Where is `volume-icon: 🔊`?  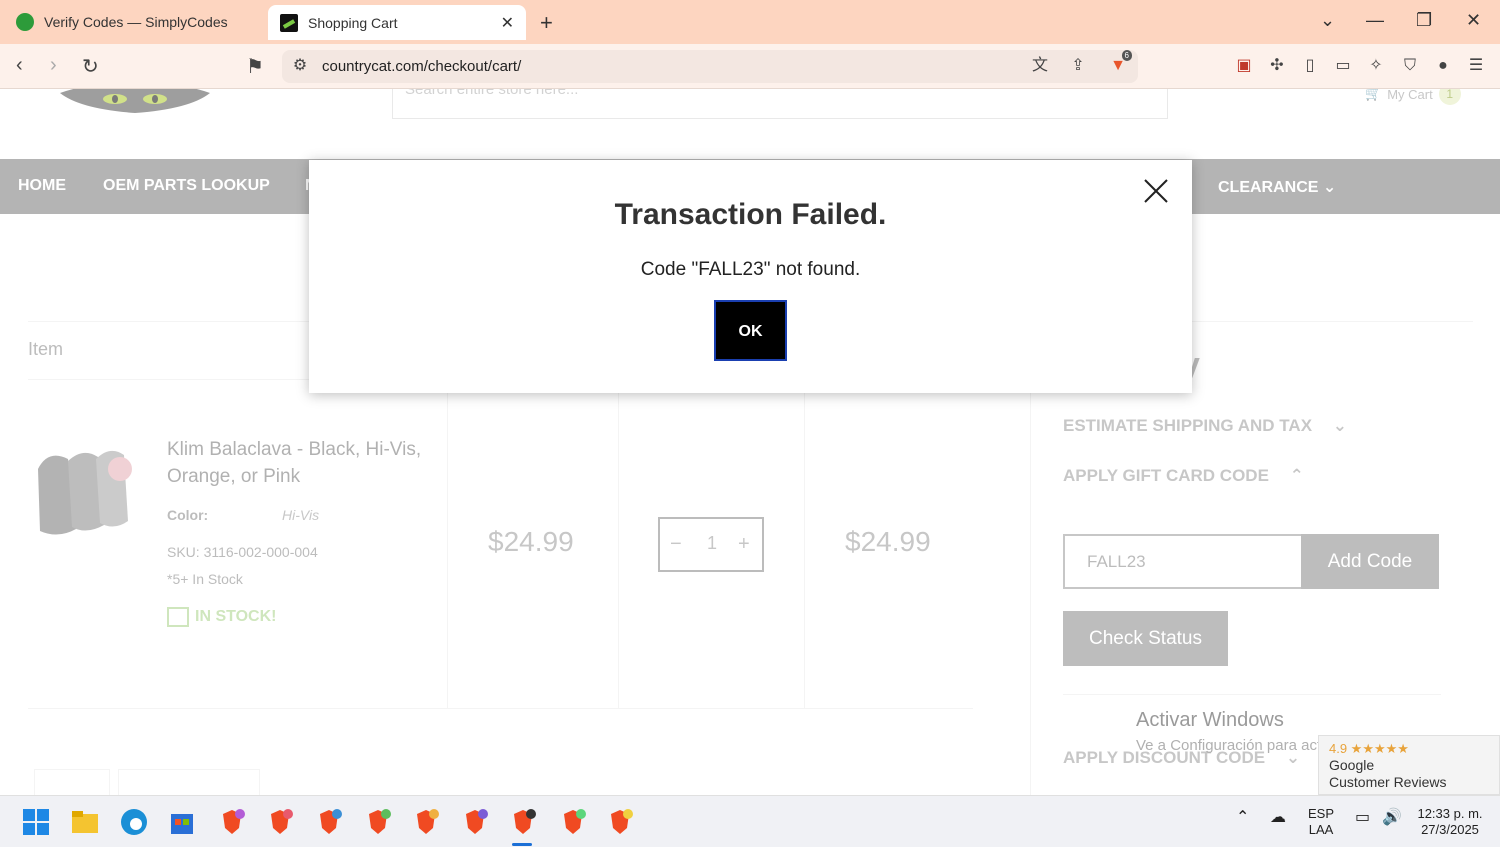 volume-icon: 🔊 is located at coordinates (1392, 818).